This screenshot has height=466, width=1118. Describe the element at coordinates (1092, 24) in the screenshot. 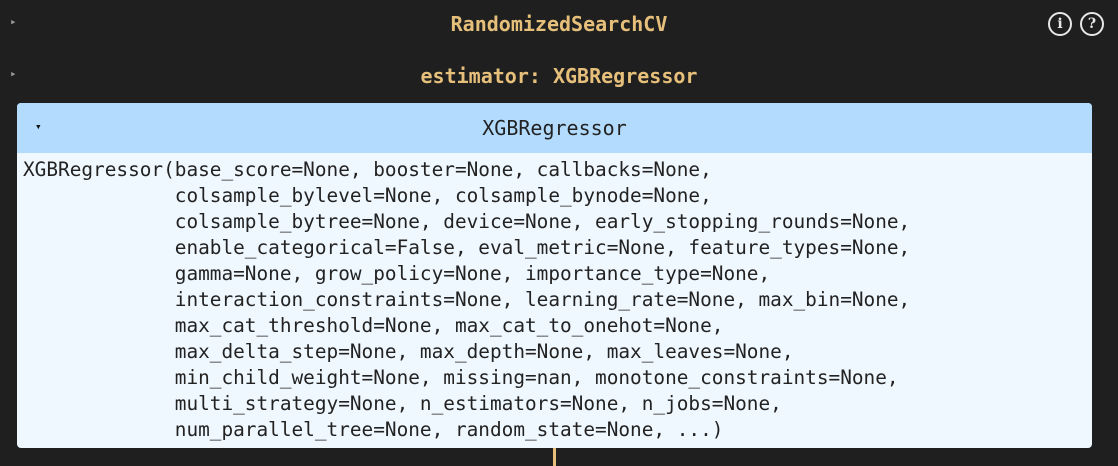

I see `help-icon: ?` at that location.